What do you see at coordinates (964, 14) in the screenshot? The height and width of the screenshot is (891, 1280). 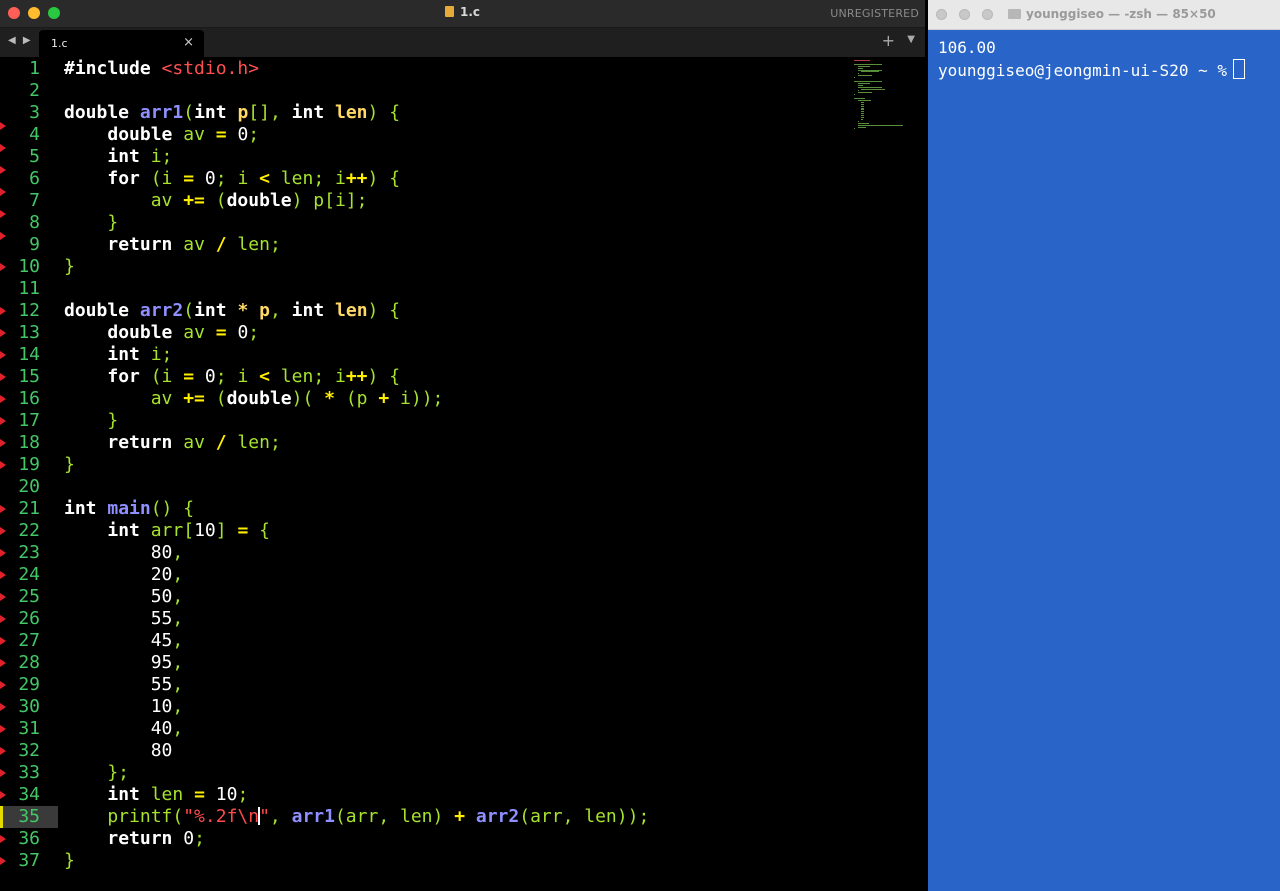 I see `terminal-minimize-button` at bounding box center [964, 14].